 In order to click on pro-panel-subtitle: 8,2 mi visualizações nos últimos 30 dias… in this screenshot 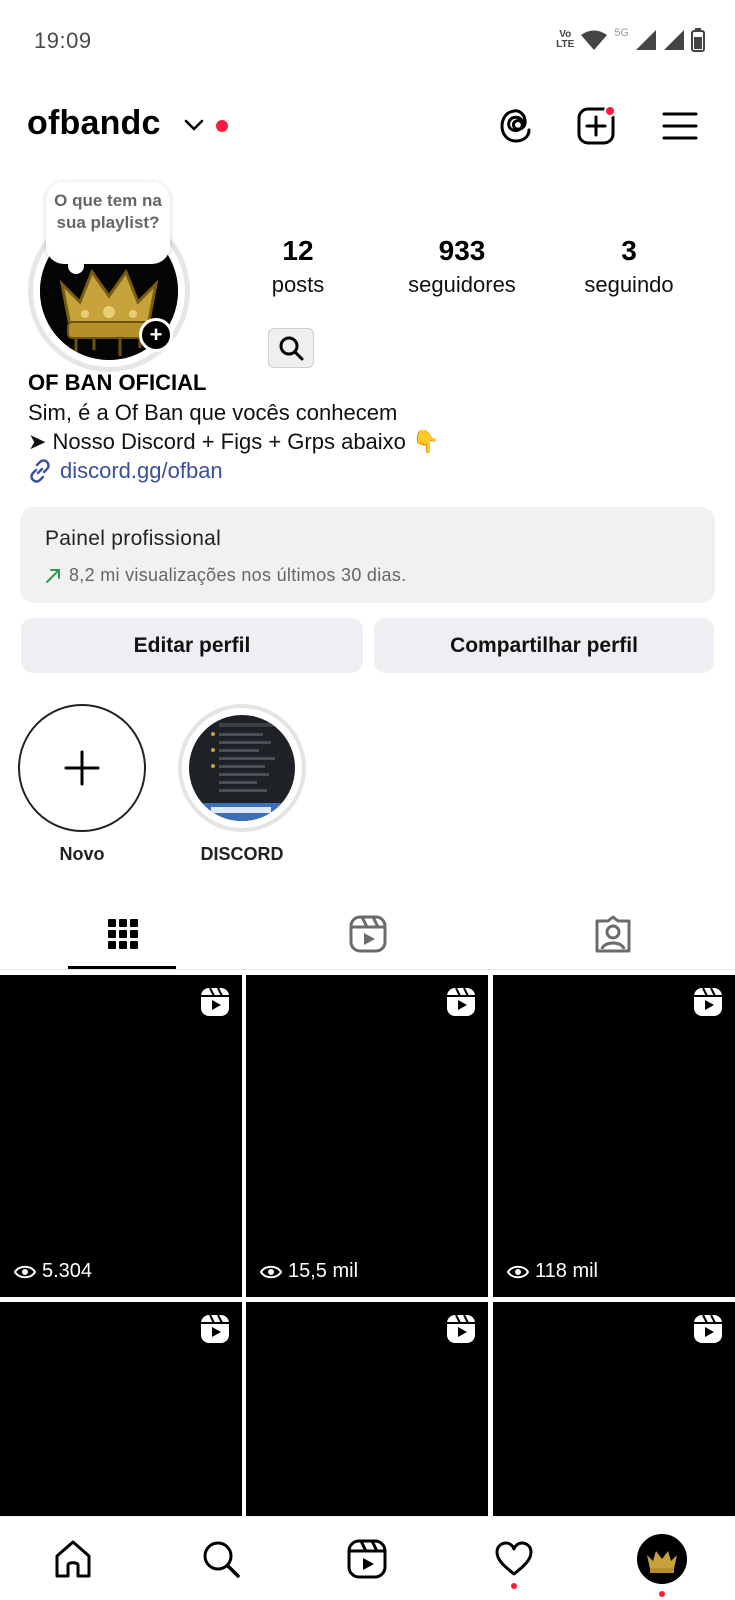, I will do `click(225, 575)`.